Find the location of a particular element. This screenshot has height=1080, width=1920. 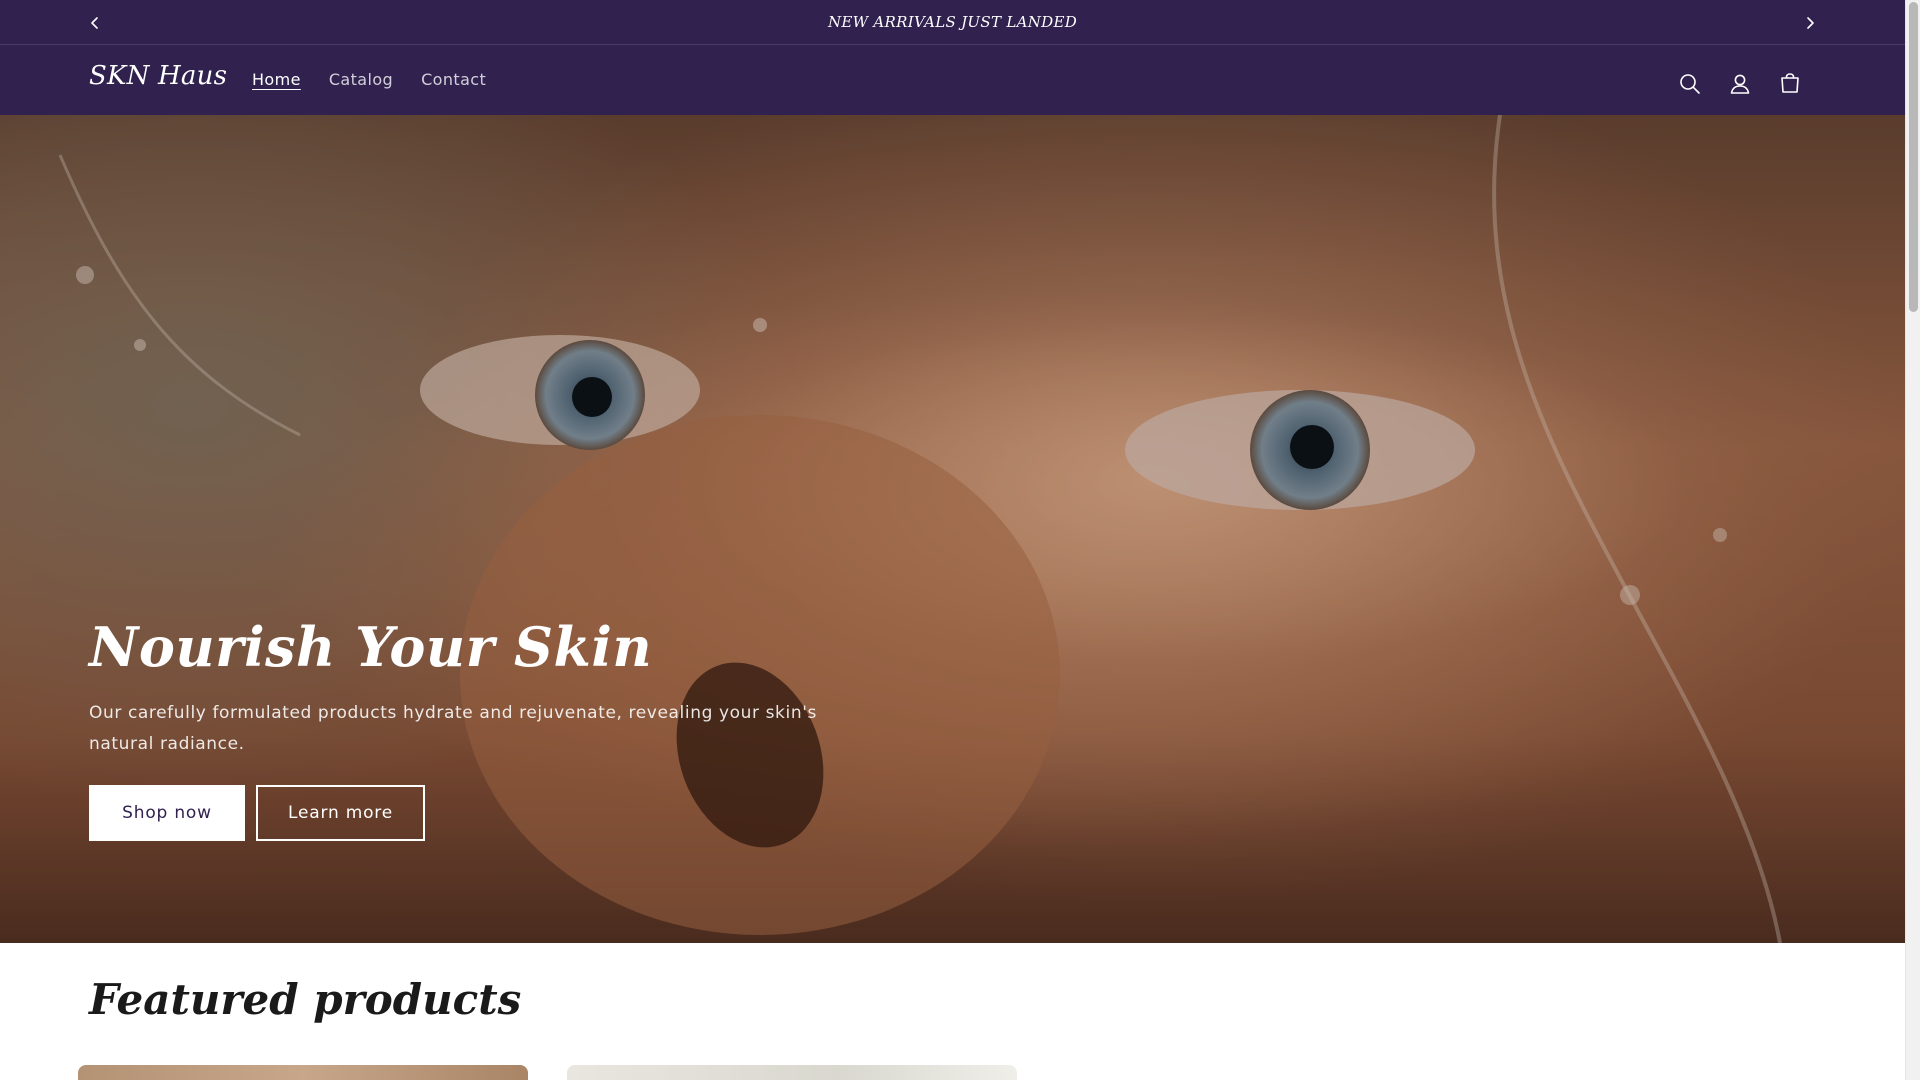

featured-products-title: Featured products is located at coordinates (305, 999).